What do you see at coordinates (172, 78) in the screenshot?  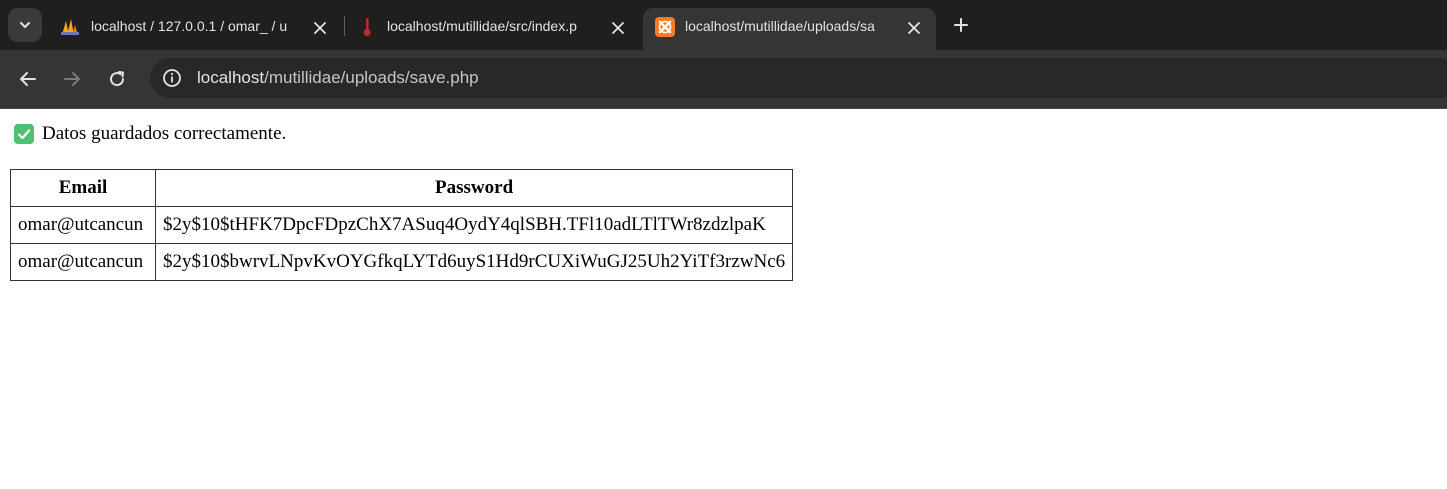 I see `site-info-icon` at bounding box center [172, 78].